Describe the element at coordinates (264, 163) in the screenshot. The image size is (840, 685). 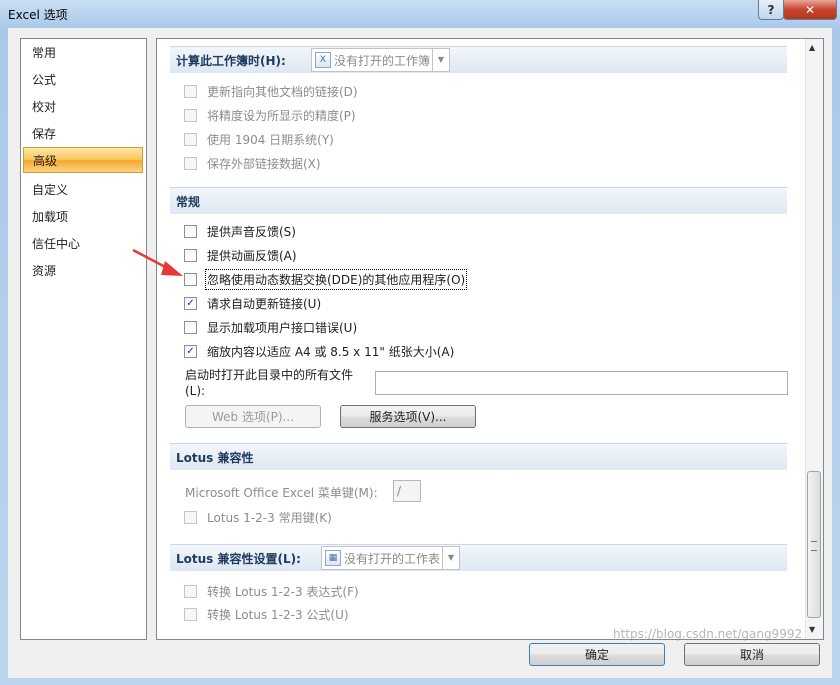
I see `option-label: 保存外部链接数据(X)` at that location.